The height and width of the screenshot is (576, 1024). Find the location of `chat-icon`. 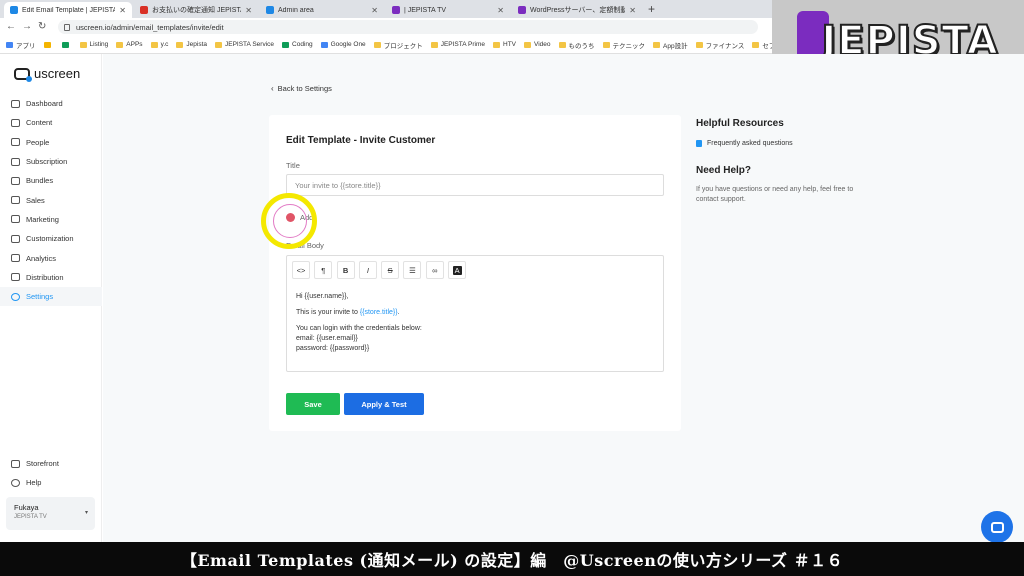

chat-icon is located at coordinates (997, 527).